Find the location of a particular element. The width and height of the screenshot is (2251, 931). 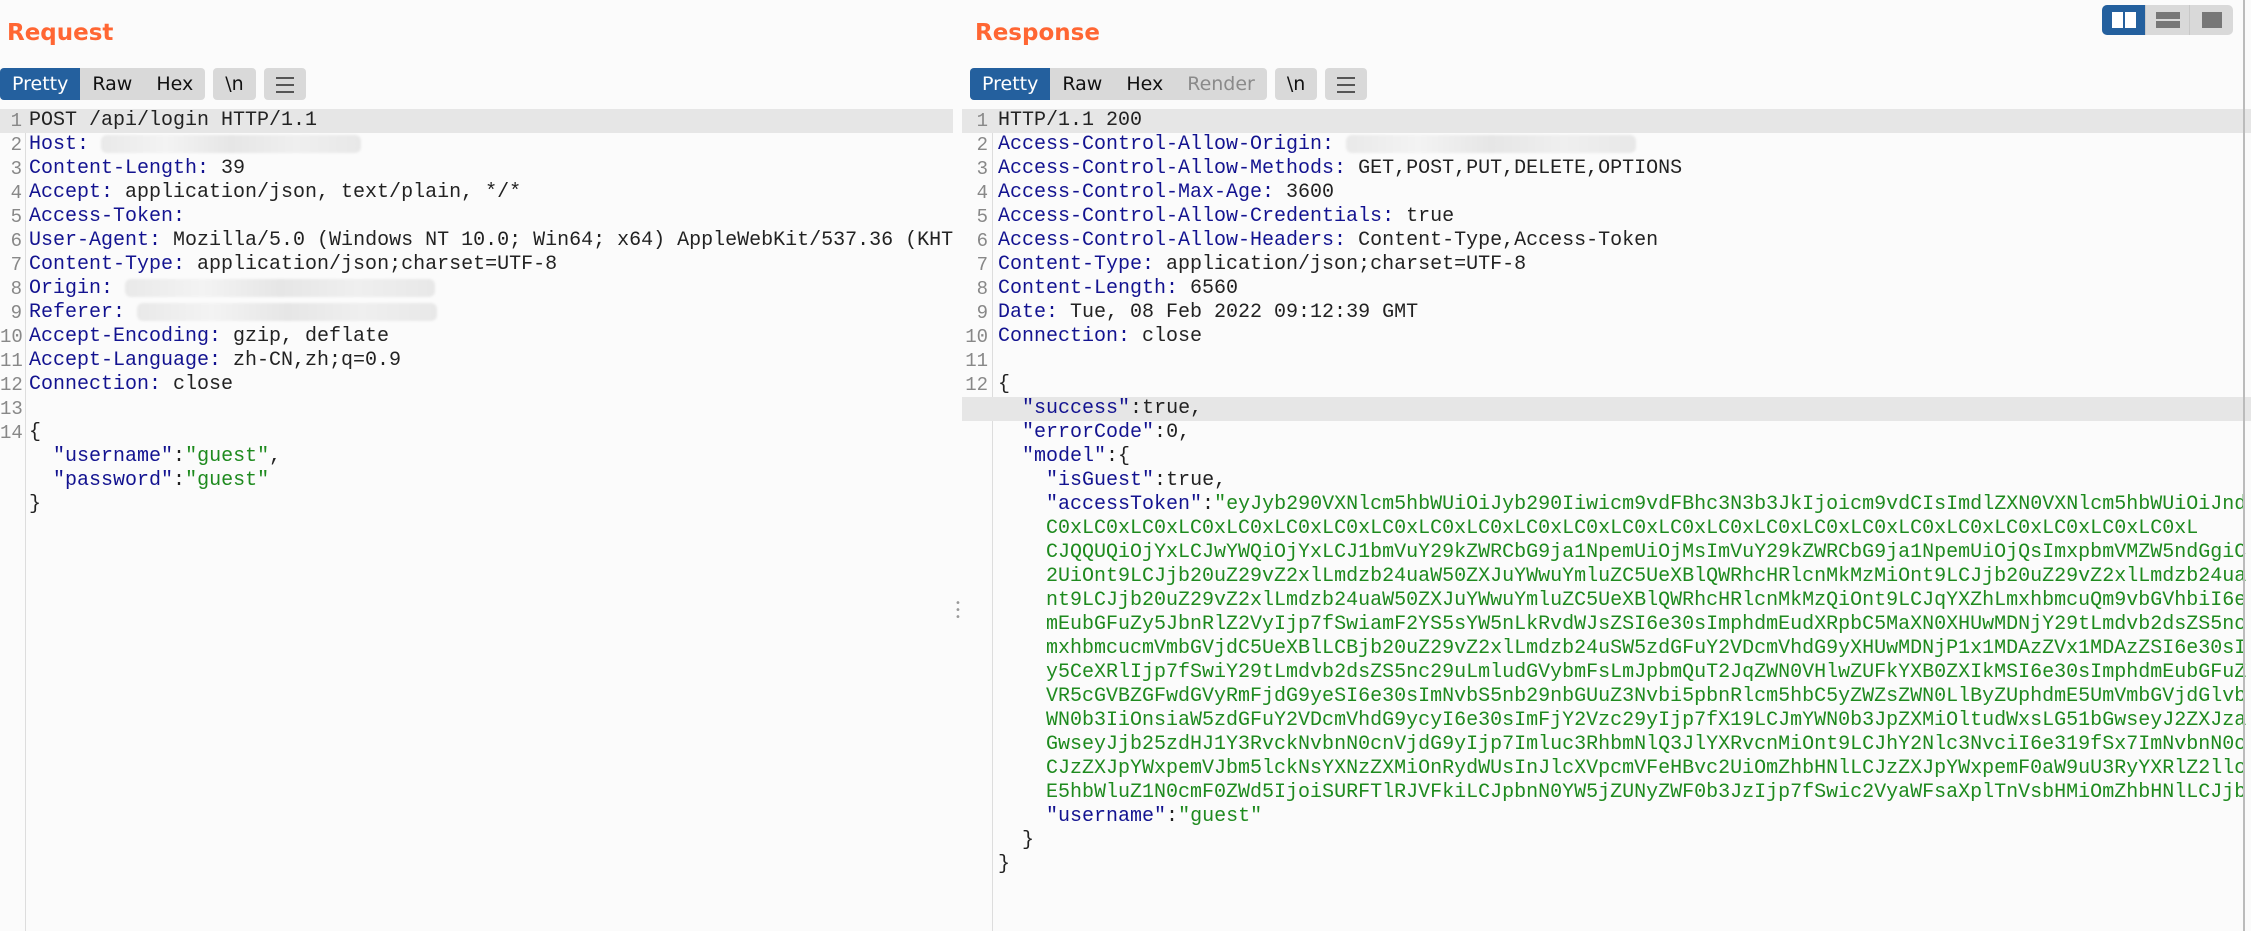

header-value: Tue, 08 Feb 2022 09:12:39 GMT is located at coordinates (1238, 312).